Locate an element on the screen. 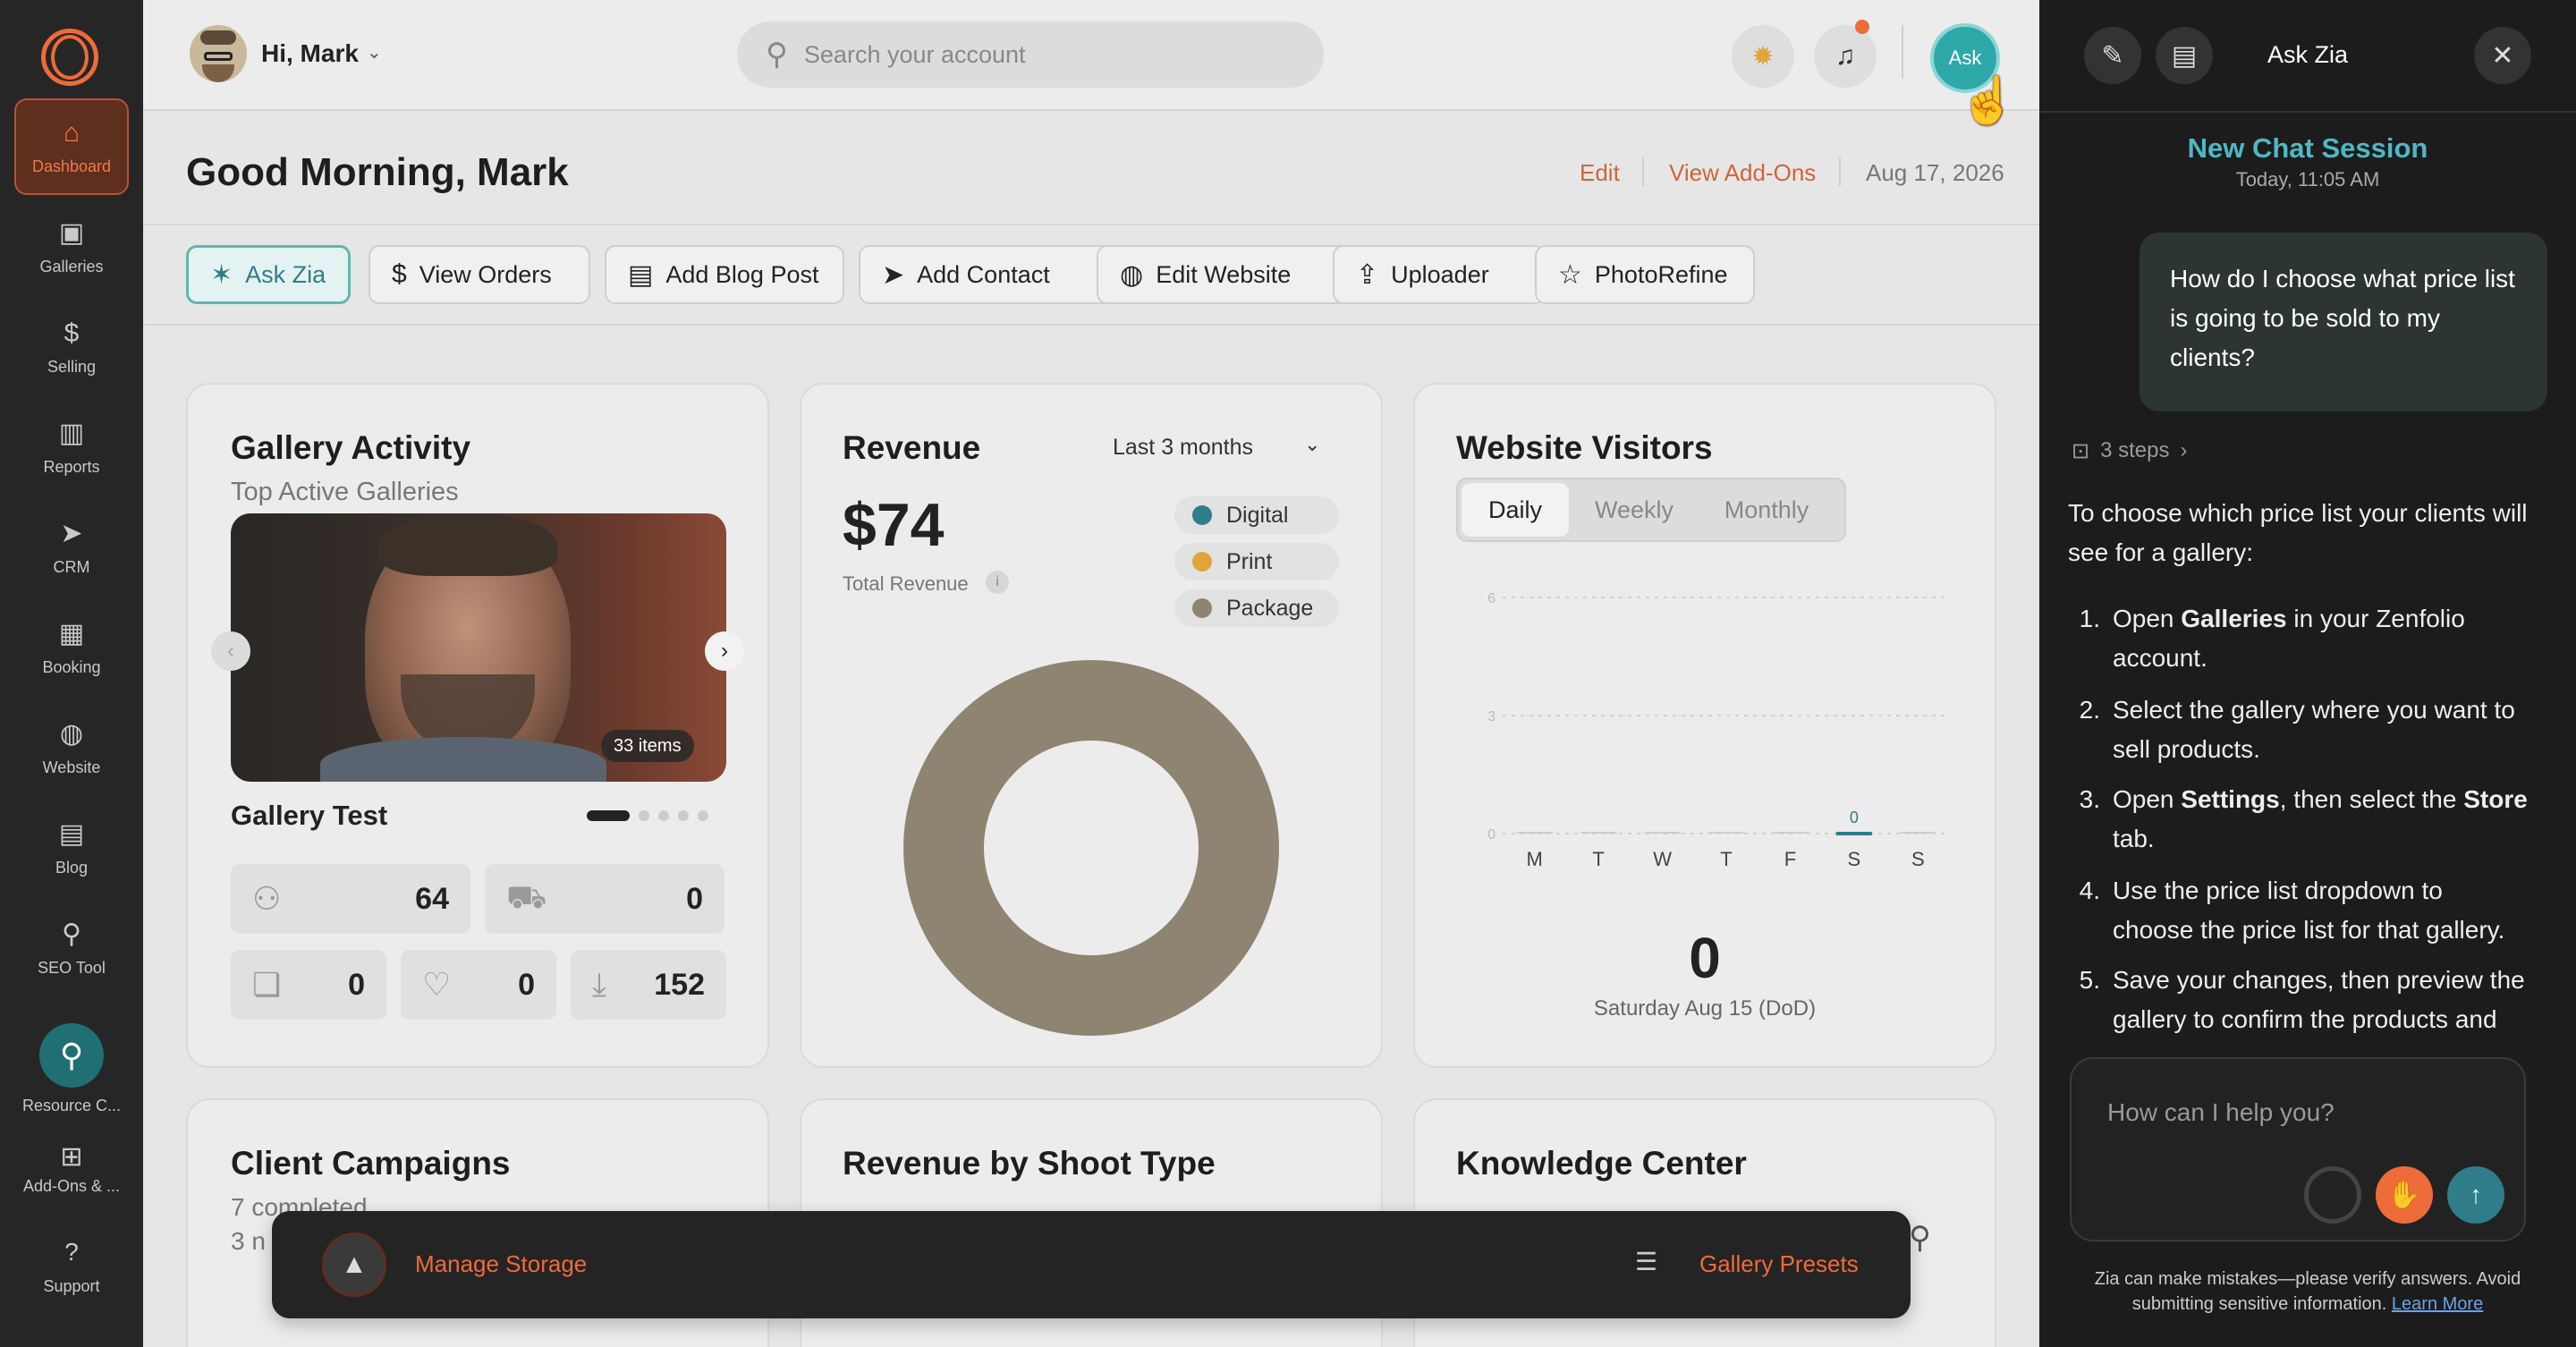  zia-input: How can I help you? is located at coordinates (2220, 1112).